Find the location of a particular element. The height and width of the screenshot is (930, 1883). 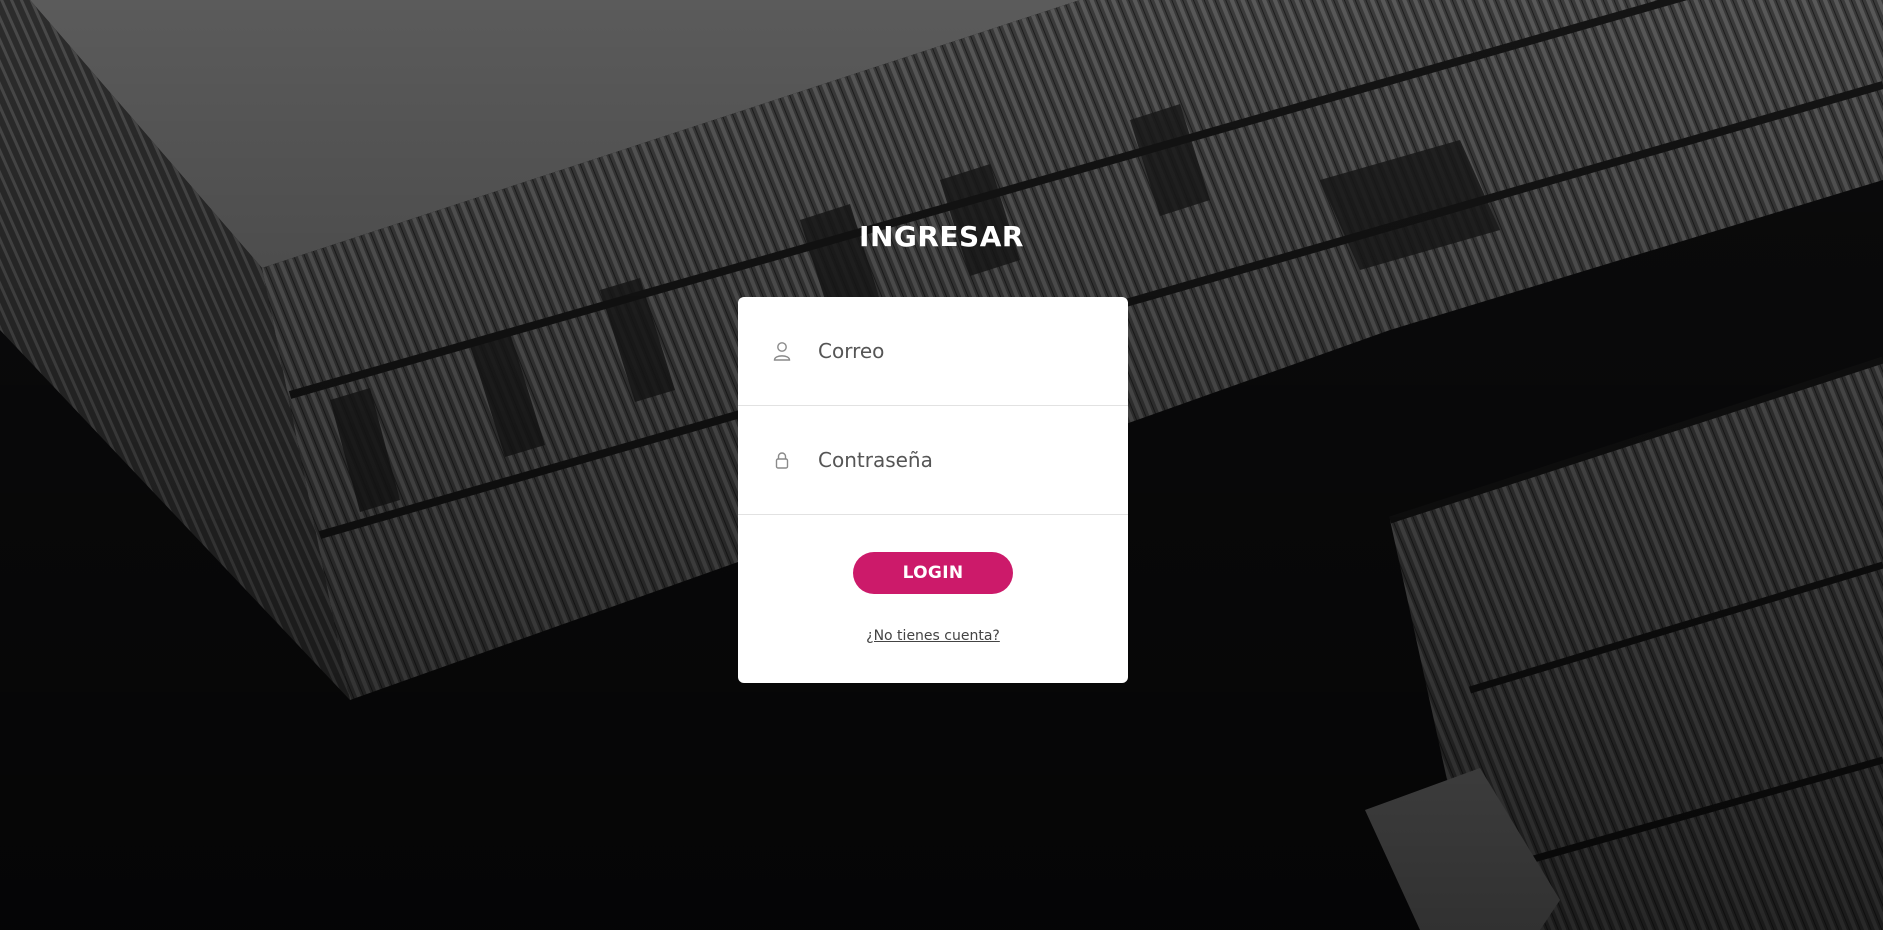

login-card: LOGIN ¿No tienes cuenta? is located at coordinates (933, 490).